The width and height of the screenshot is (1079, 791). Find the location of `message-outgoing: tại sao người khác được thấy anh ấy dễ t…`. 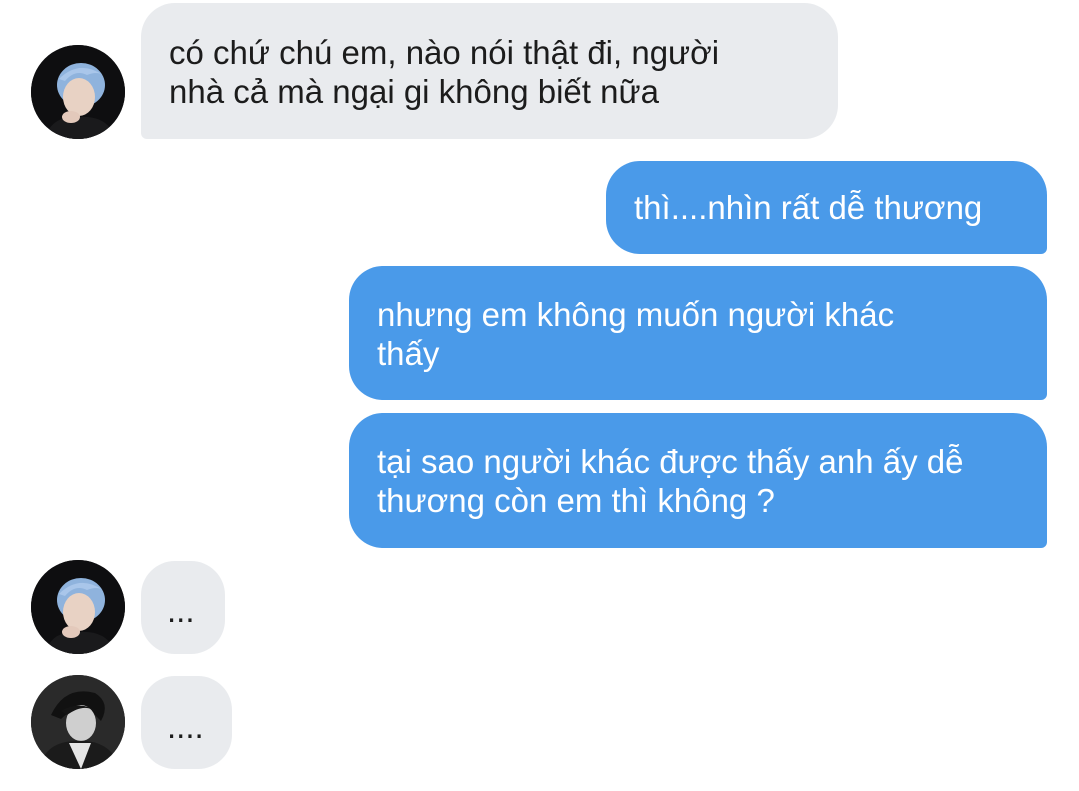

message-outgoing: tại sao người khác được thấy anh ấy dễ t… is located at coordinates (698, 480).